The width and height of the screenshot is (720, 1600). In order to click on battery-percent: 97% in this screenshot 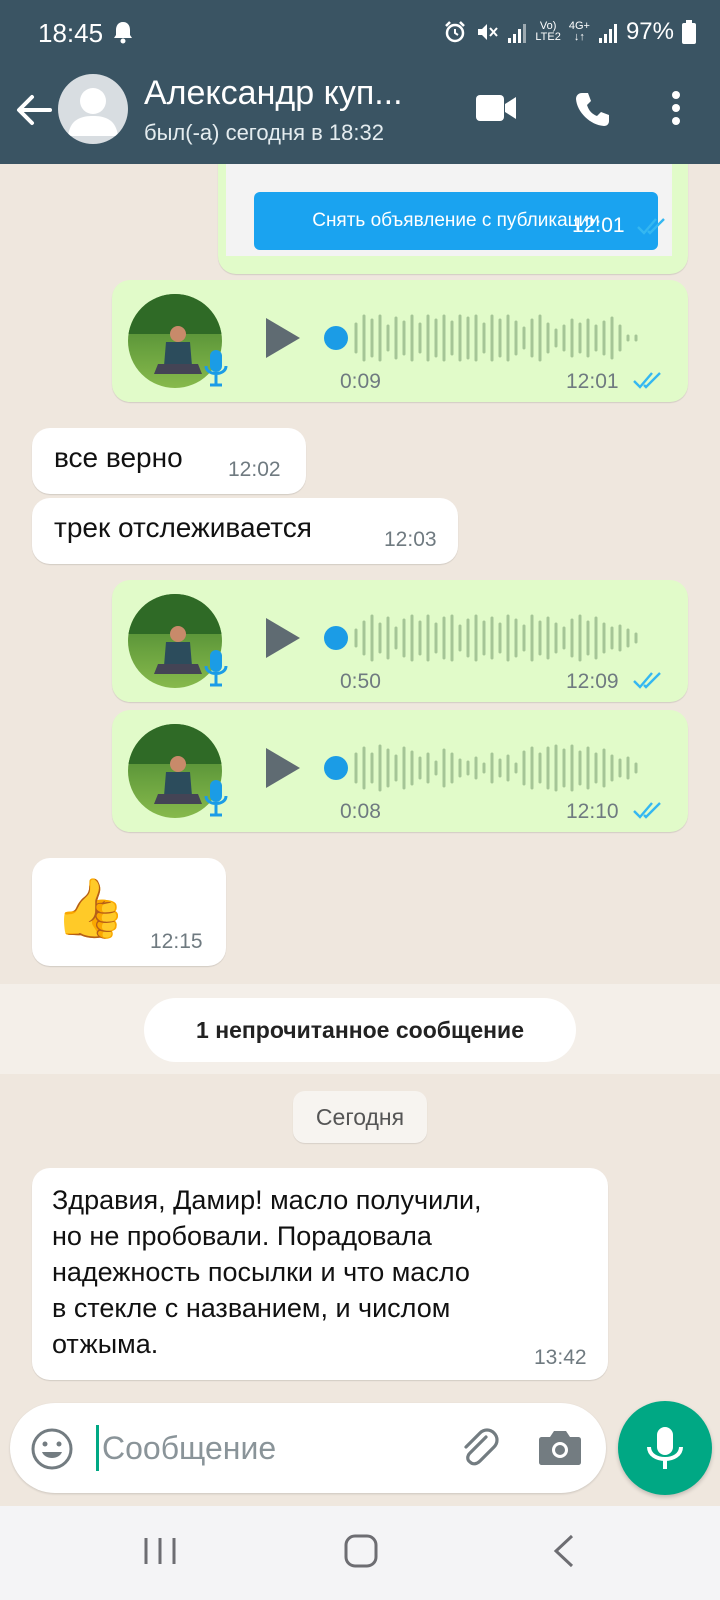, I will do `click(649, 31)`.